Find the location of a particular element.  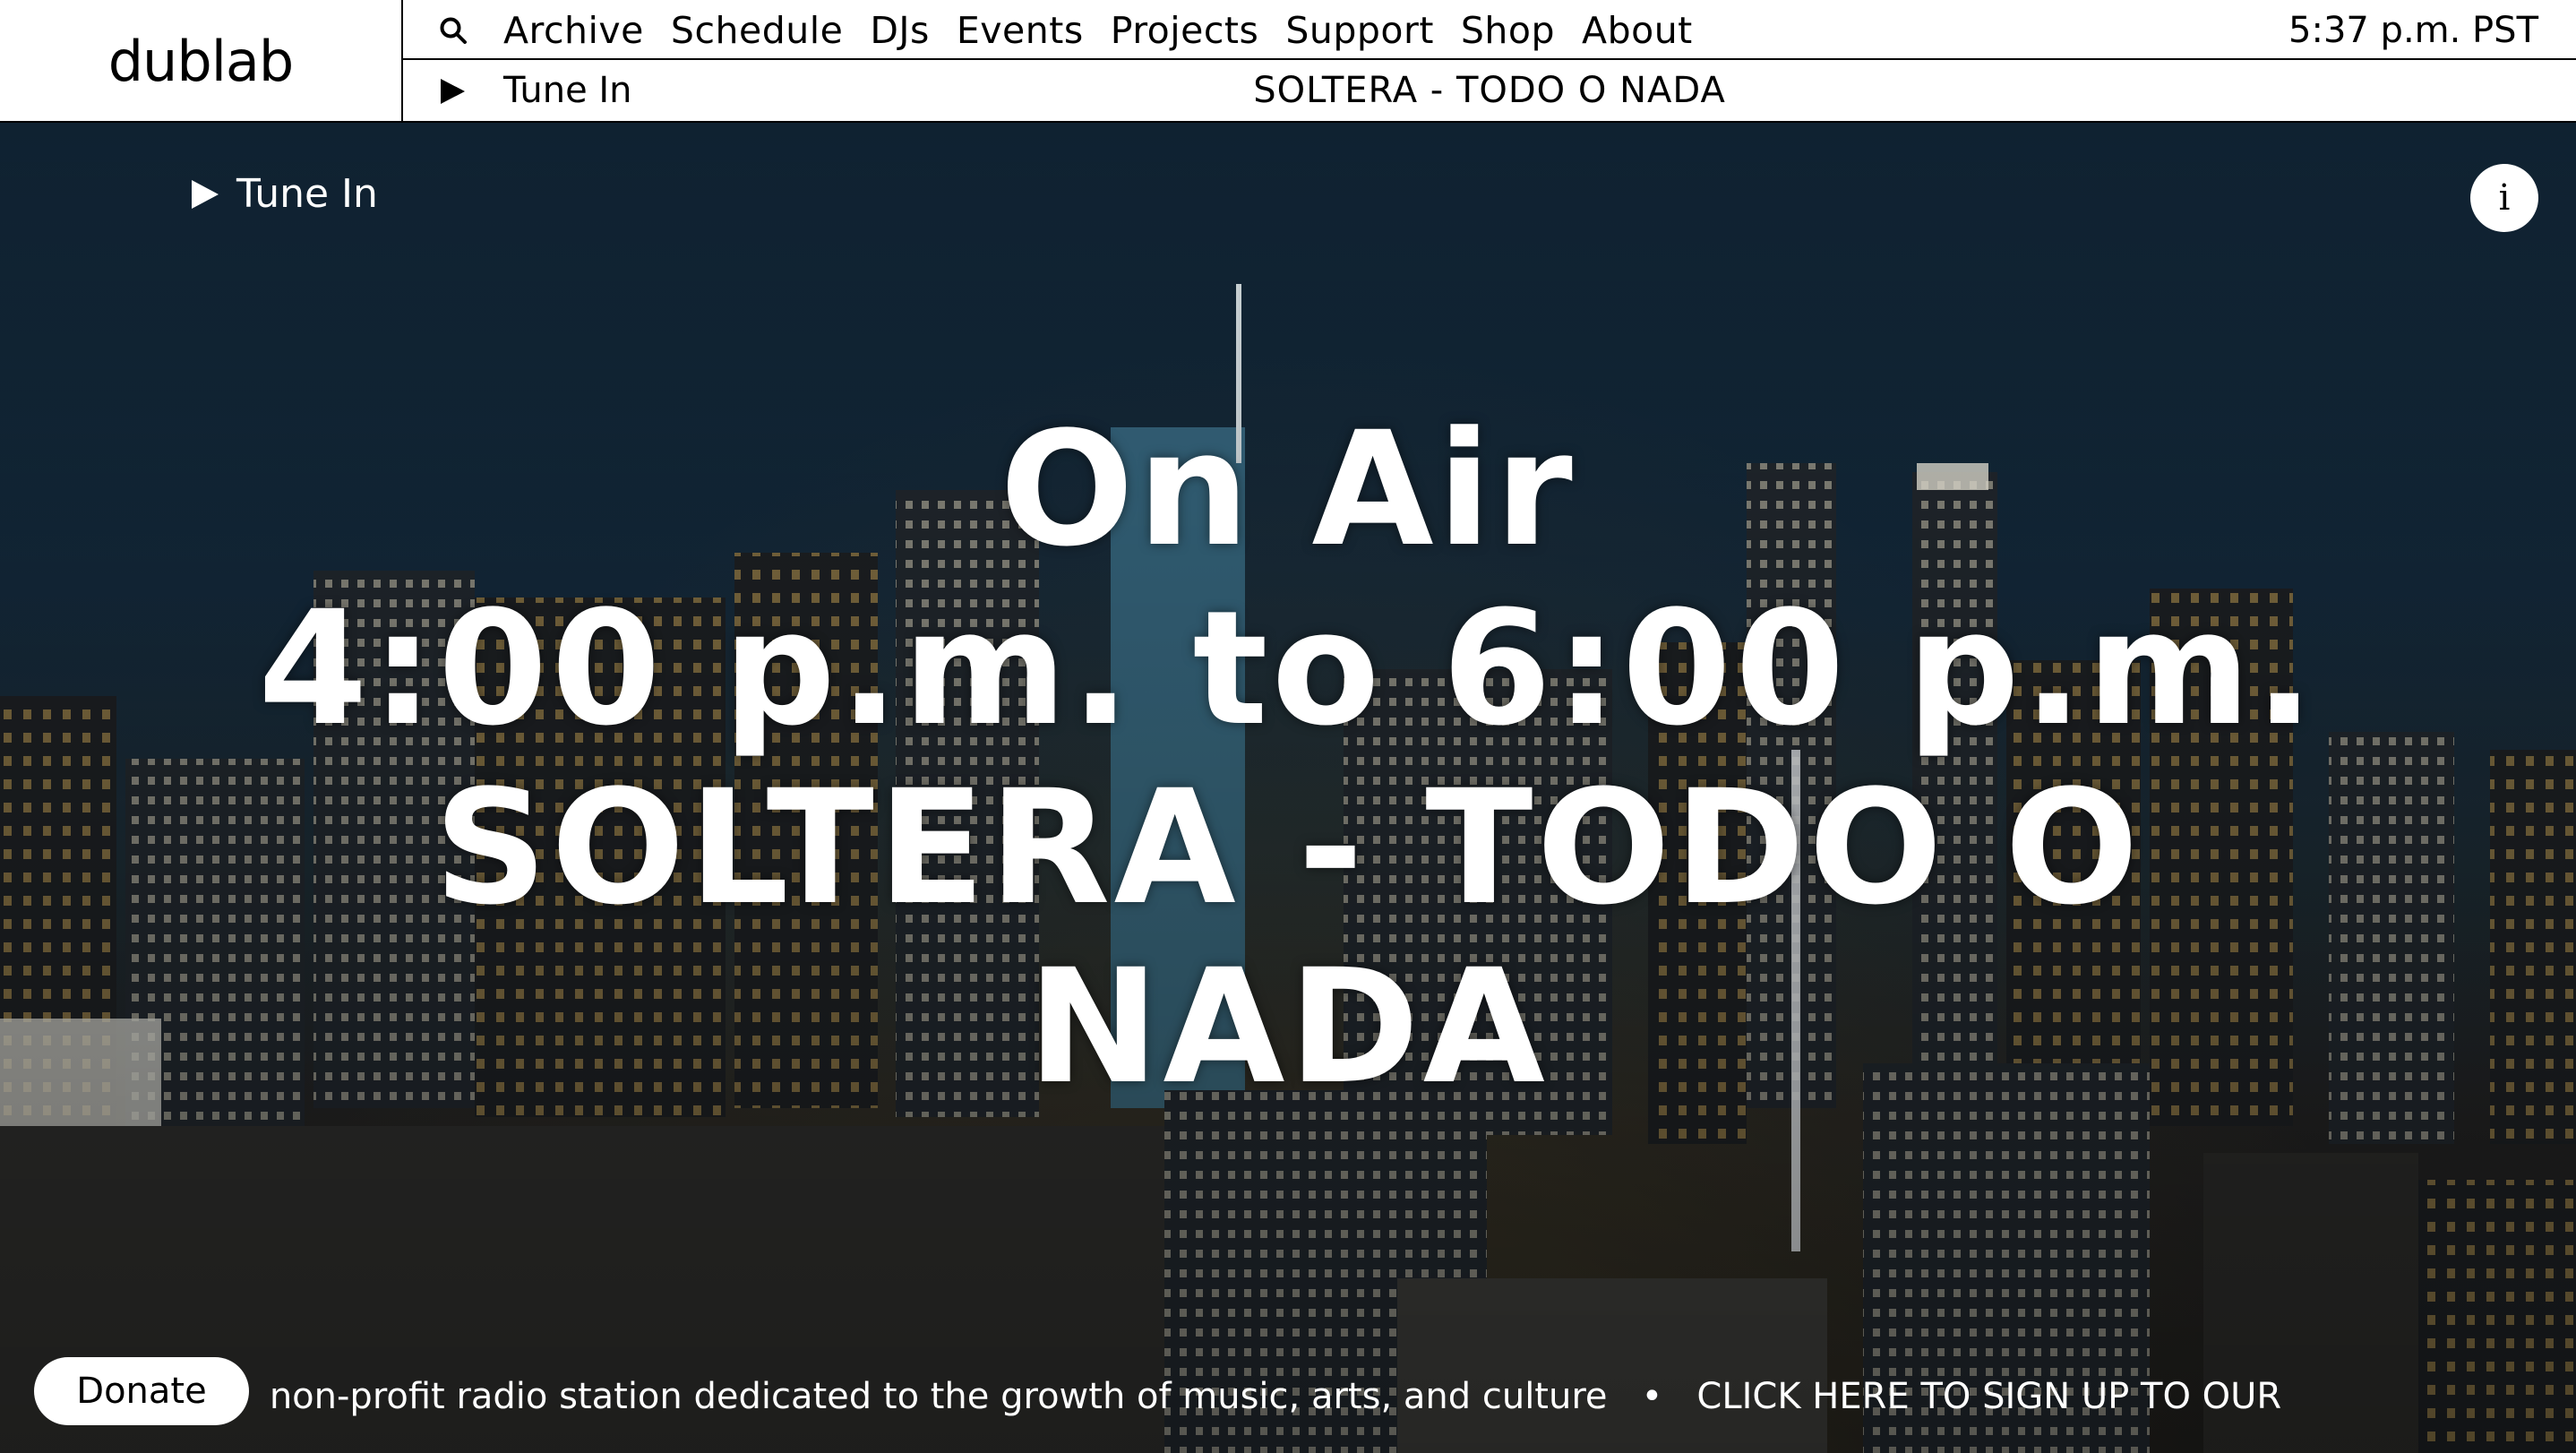

search-icon is located at coordinates (453, 30).